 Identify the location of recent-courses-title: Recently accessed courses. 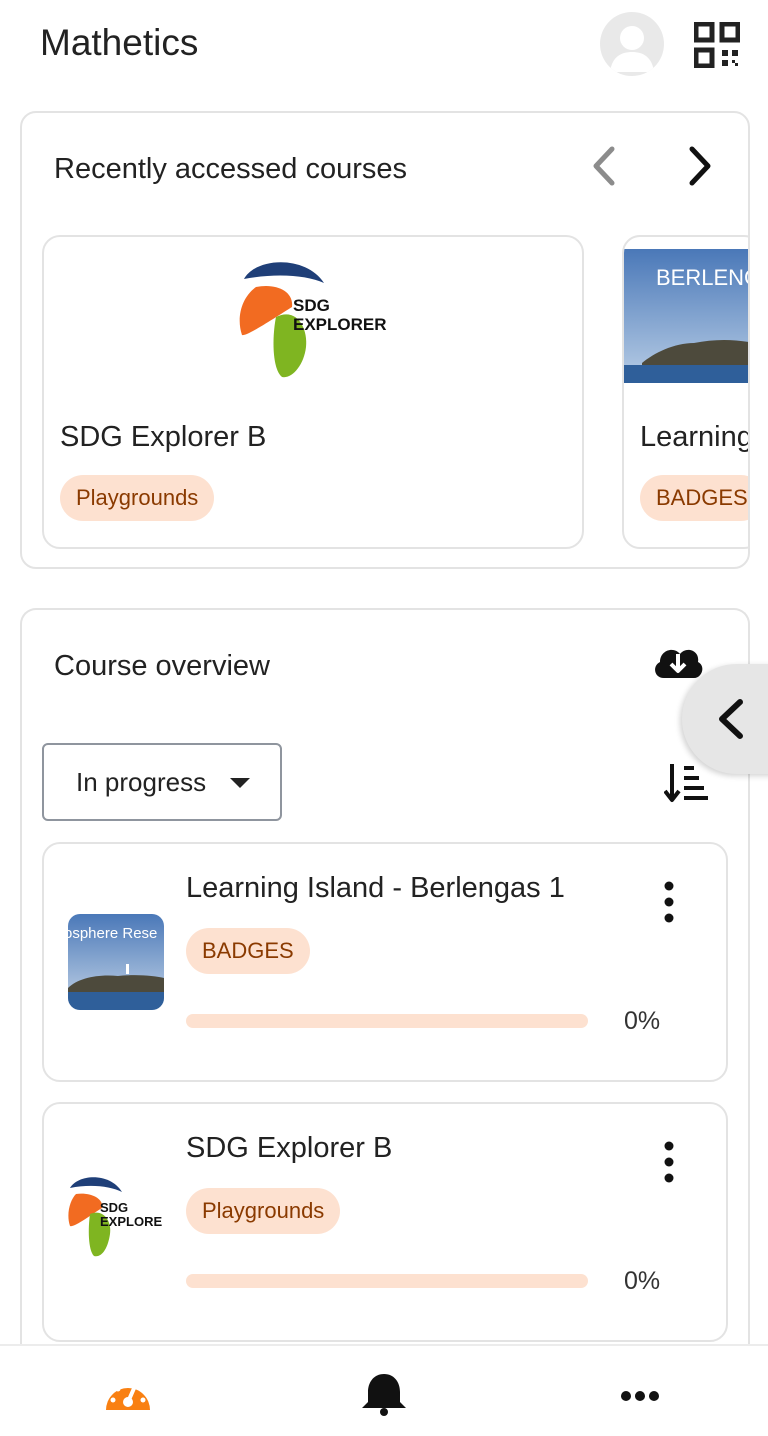
(230, 169).